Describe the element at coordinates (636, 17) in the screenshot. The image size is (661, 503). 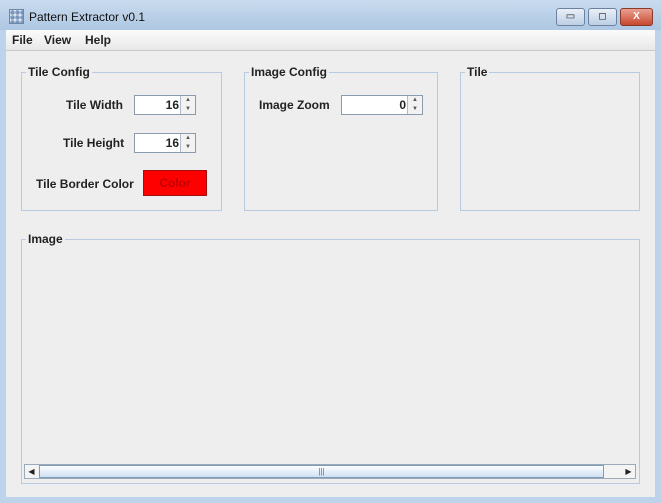
I see `close-button: X` at that location.